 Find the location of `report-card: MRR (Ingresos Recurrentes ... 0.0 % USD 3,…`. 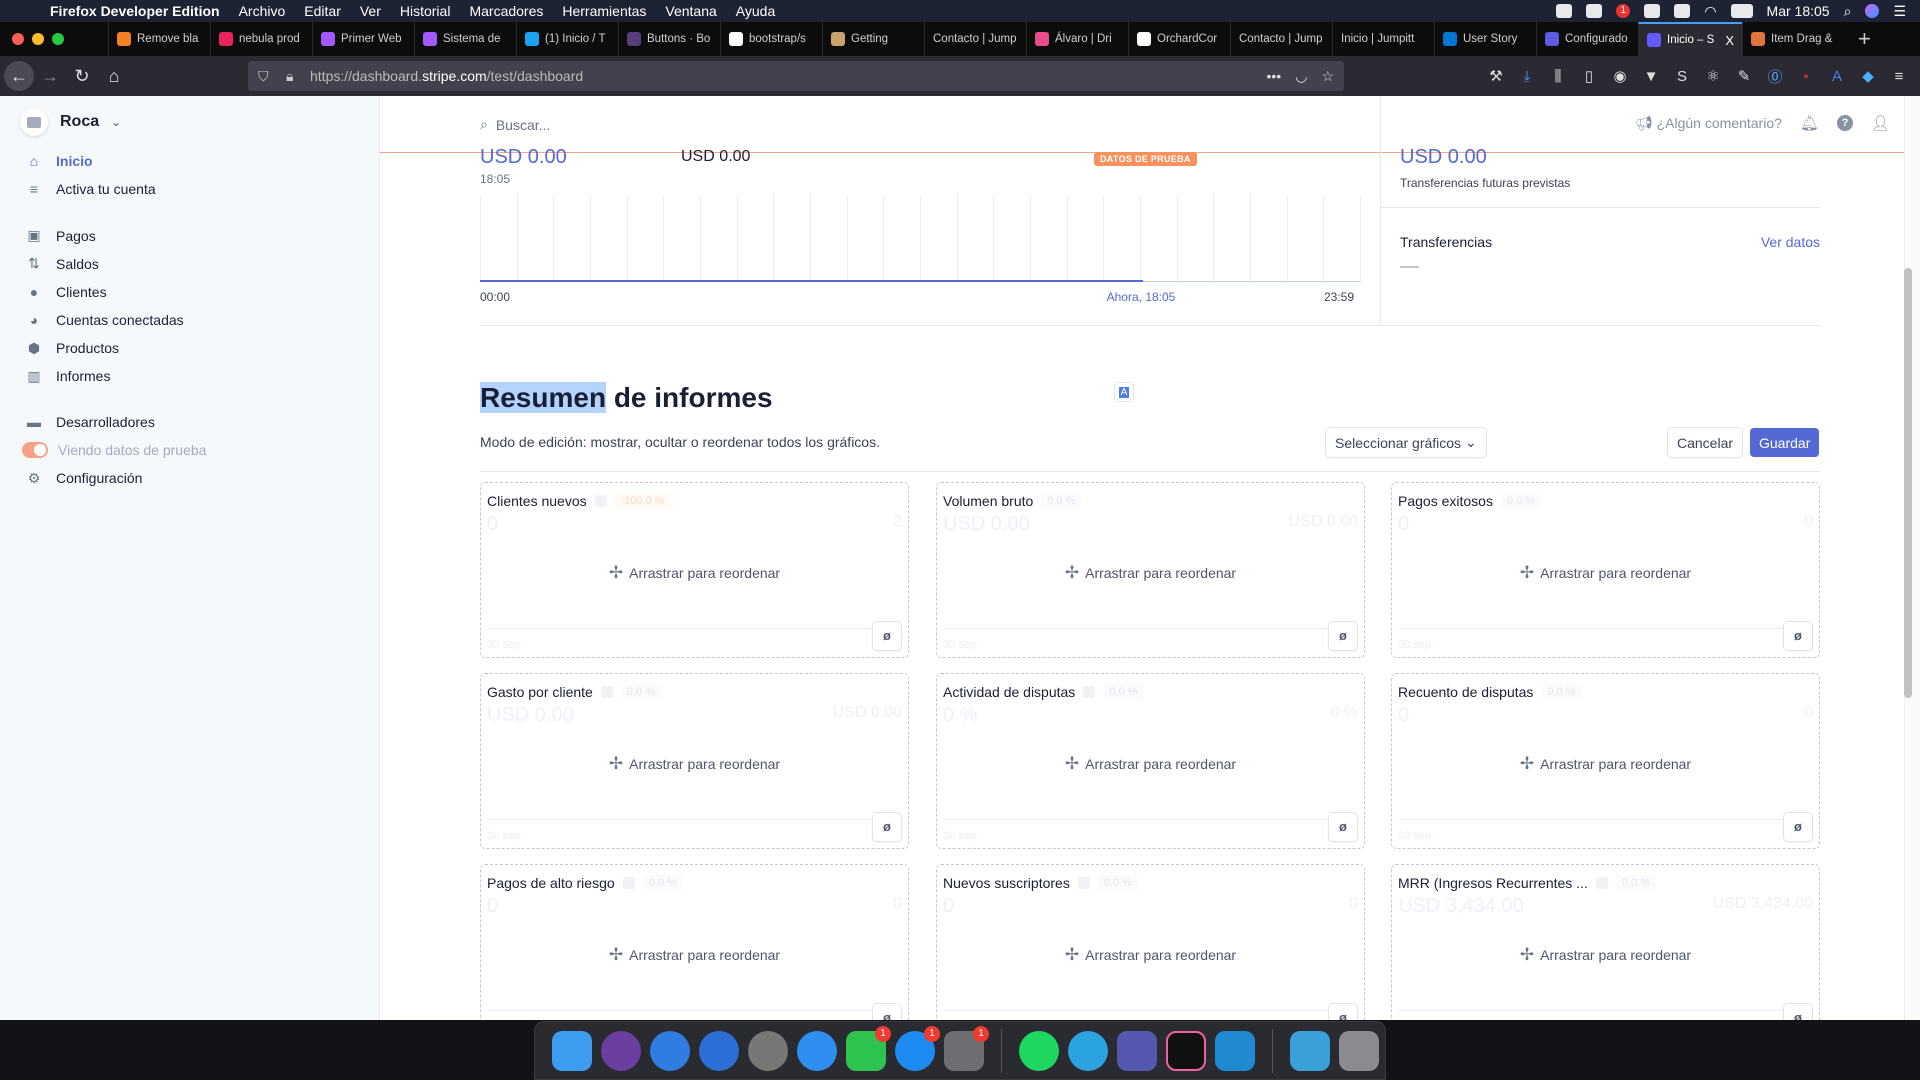

report-card: MRR (Ingresos Recurrentes ... 0.0 % USD 3,… is located at coordinates (1605, 942).